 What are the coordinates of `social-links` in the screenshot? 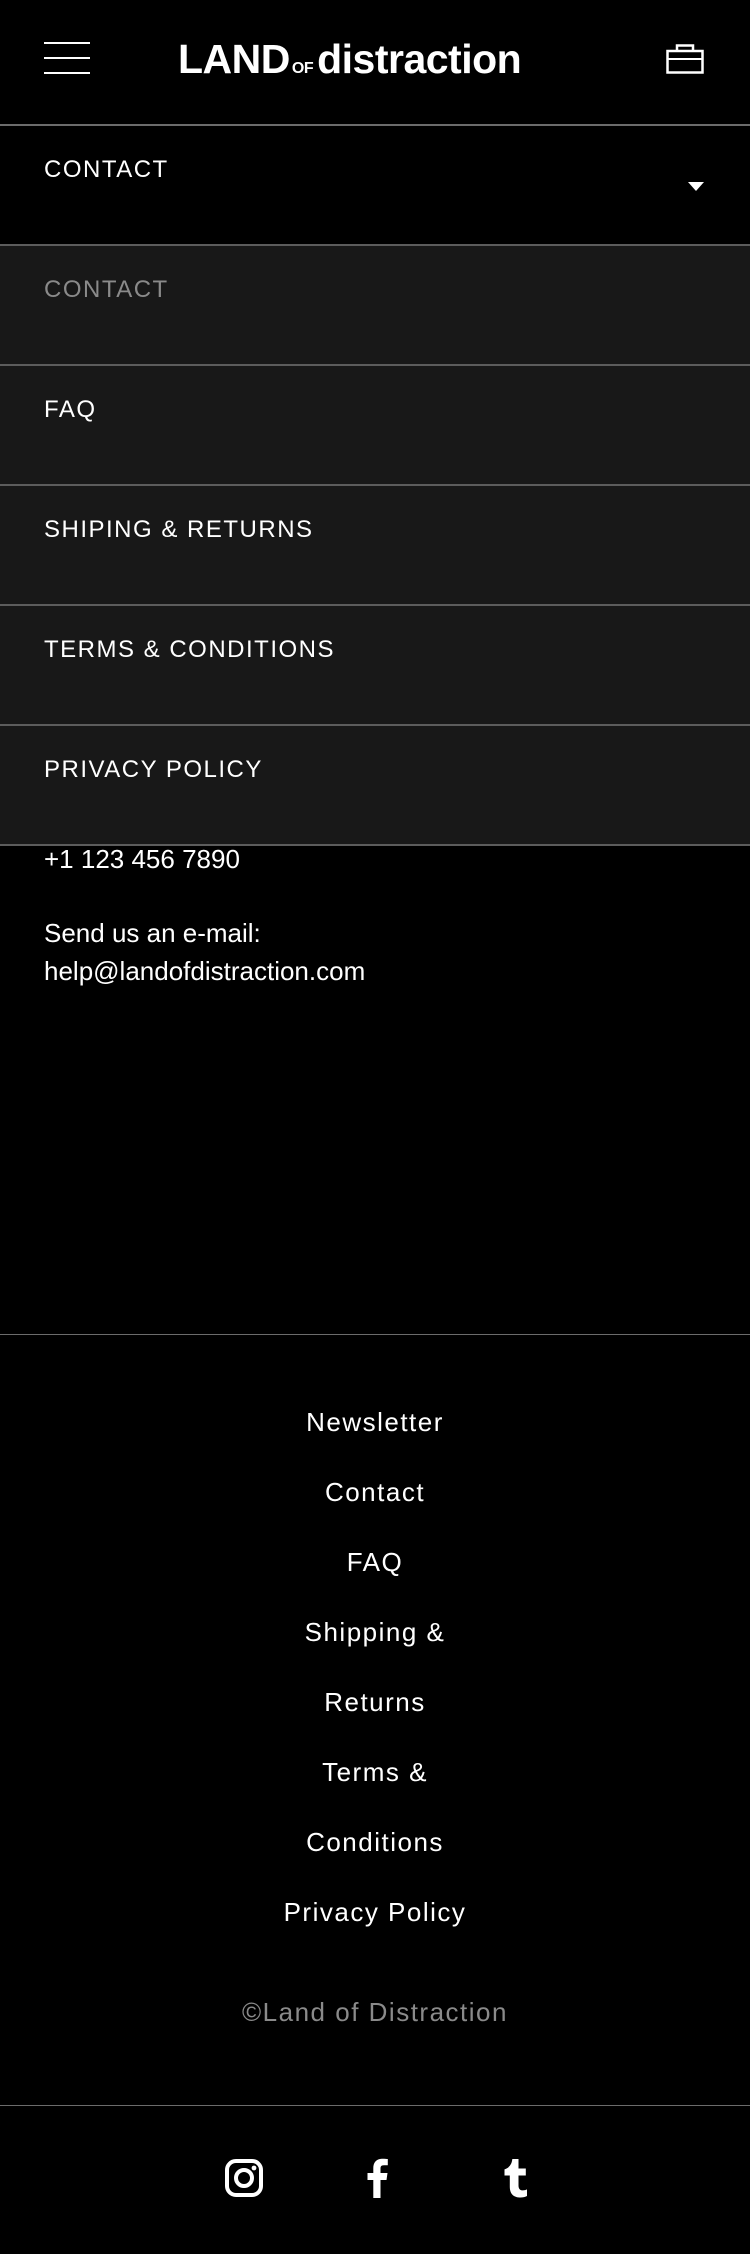 It's located at (375, 2180).